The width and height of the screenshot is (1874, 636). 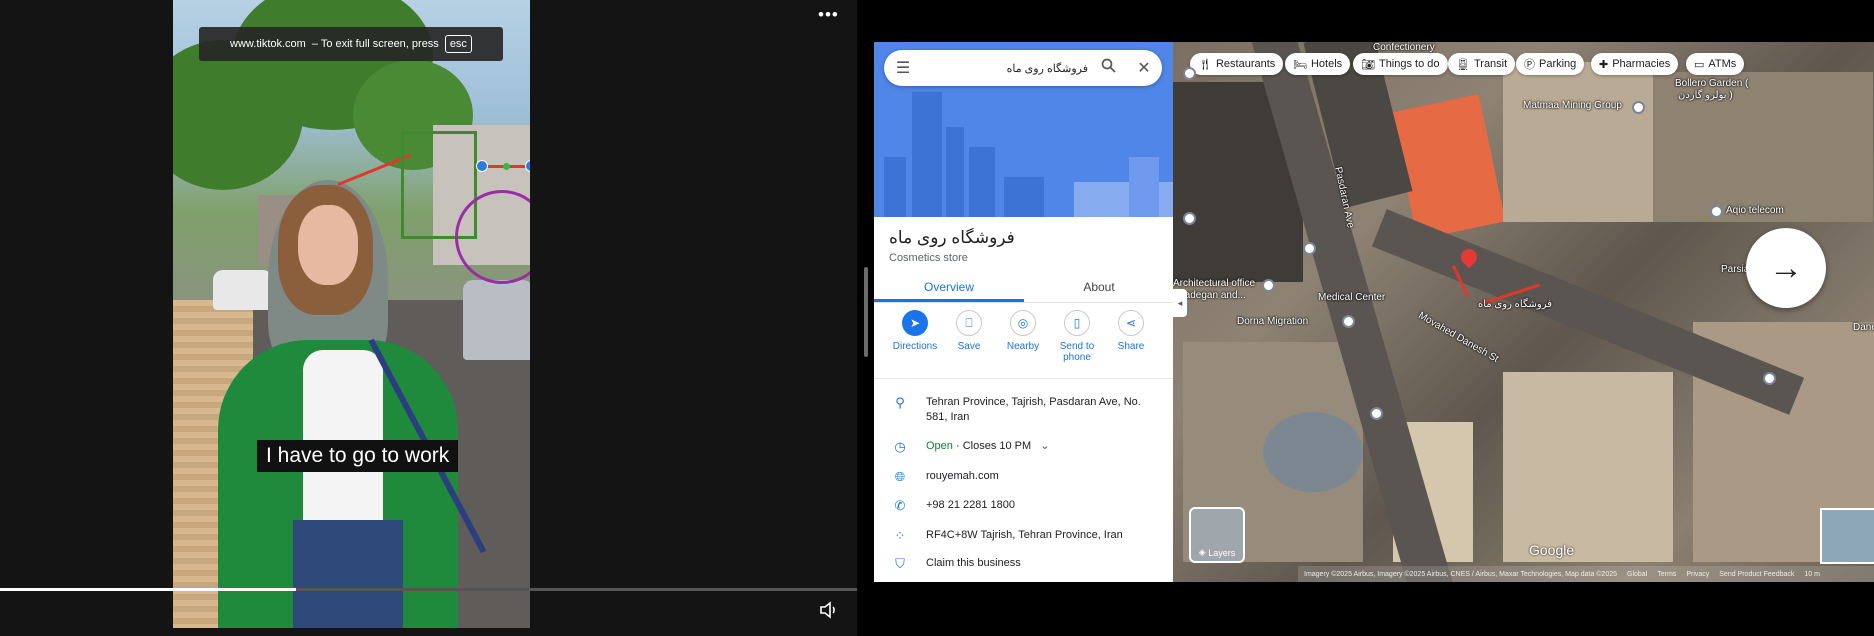 I want to click on globe-icon: 🌐︎, so click(x=900, y=476).